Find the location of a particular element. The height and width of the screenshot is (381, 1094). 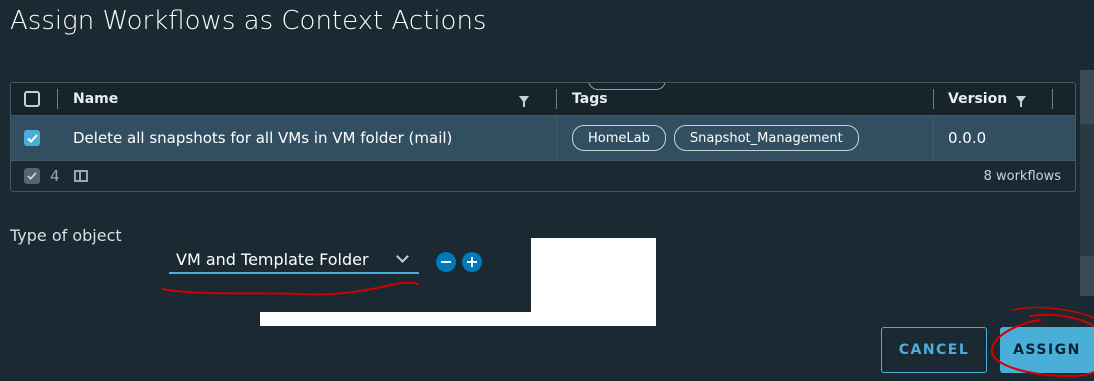

version-filter-button is located at coordinates (1021, 99).